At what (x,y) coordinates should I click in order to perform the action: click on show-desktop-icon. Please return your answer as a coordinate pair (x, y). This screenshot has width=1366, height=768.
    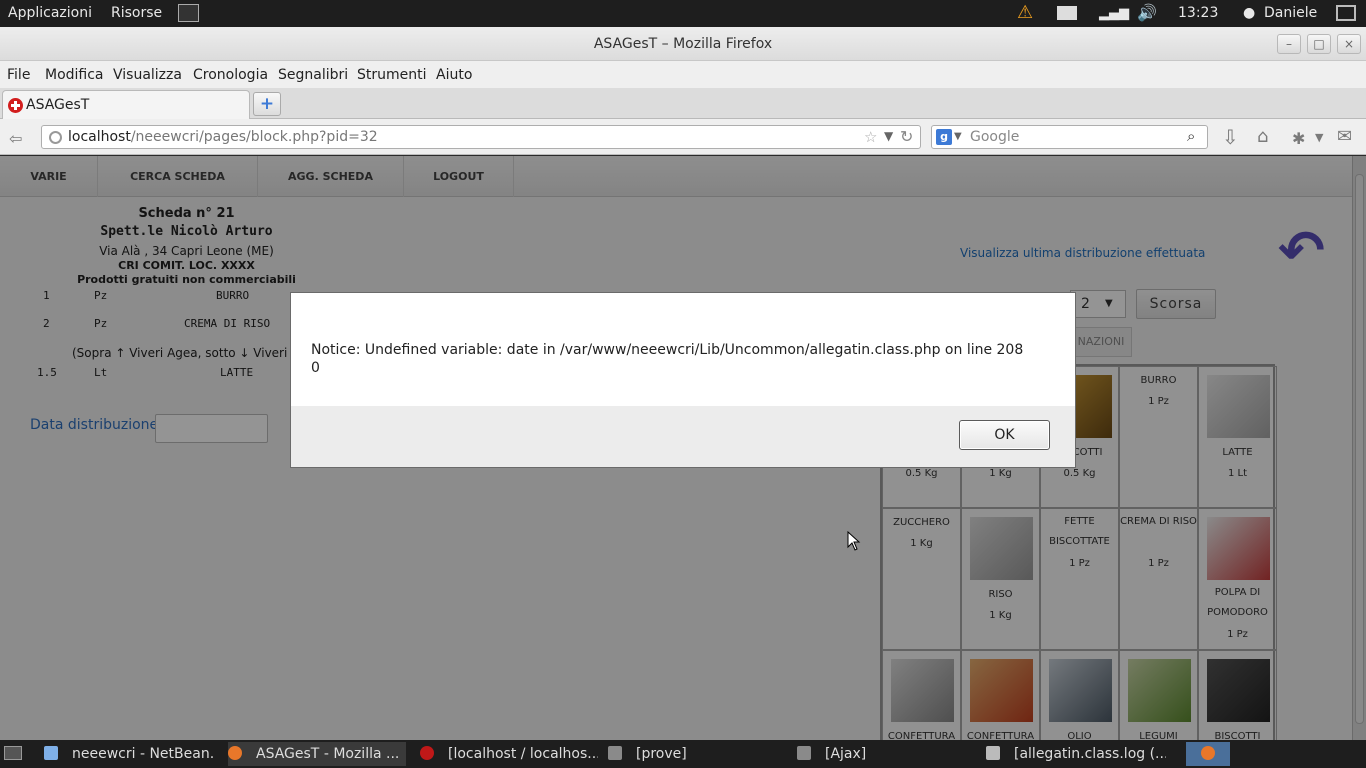
    Looking at the image, I should click on (13, 753).